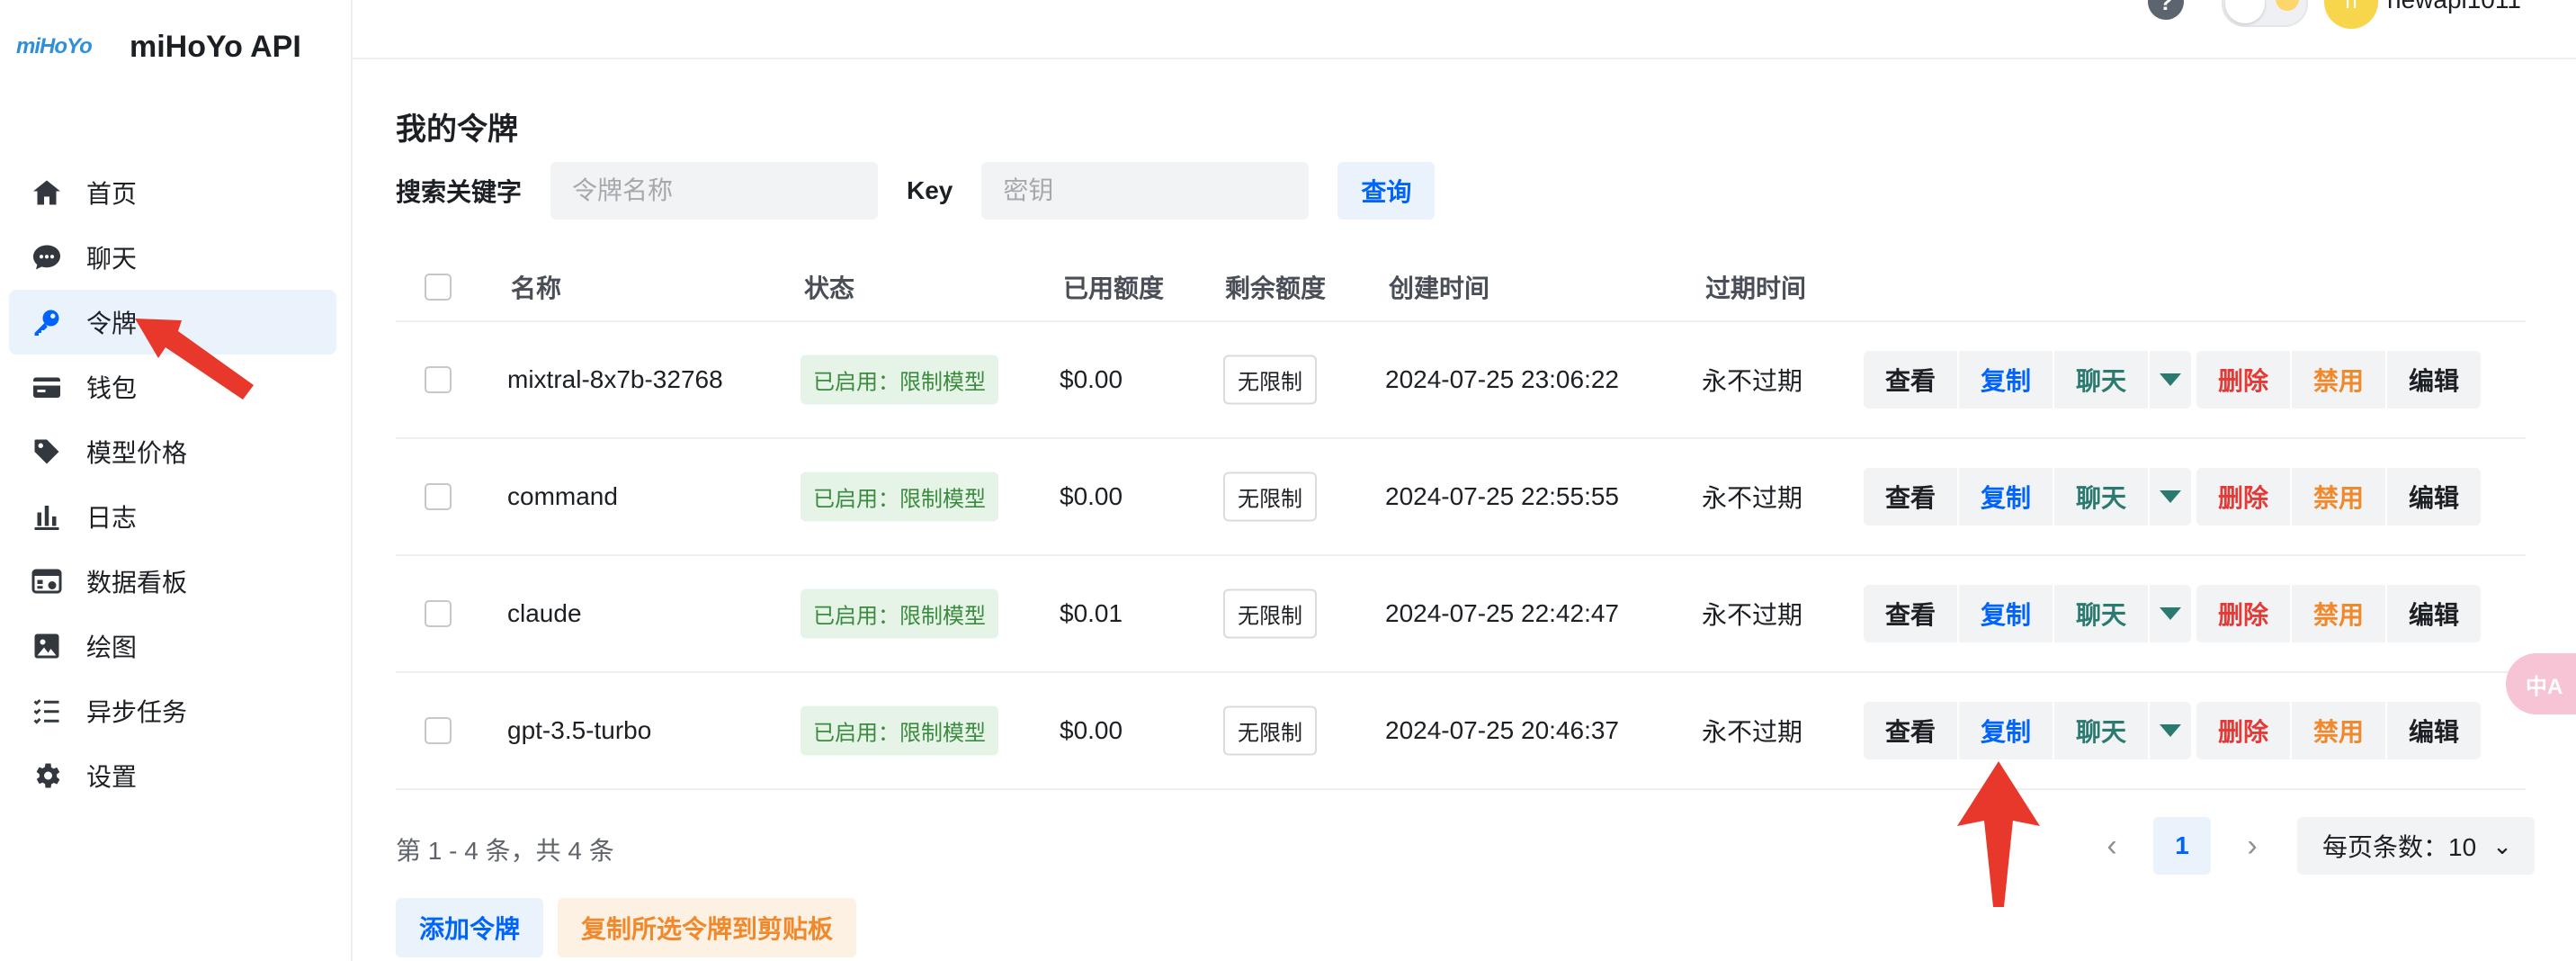 Image resolution: width=2576 pixels, height=961 pixels. What do you see at coordinates (1091, 613) in the screenshot?
I see `used-quota: $0.01` at bounding box center [1091, 613].